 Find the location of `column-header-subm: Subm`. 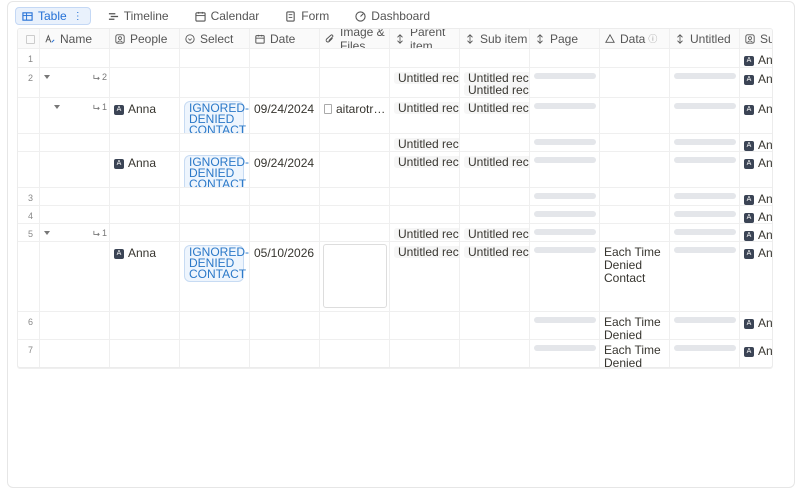

column-header-subm: Subm is located at coordinates (756, 39).